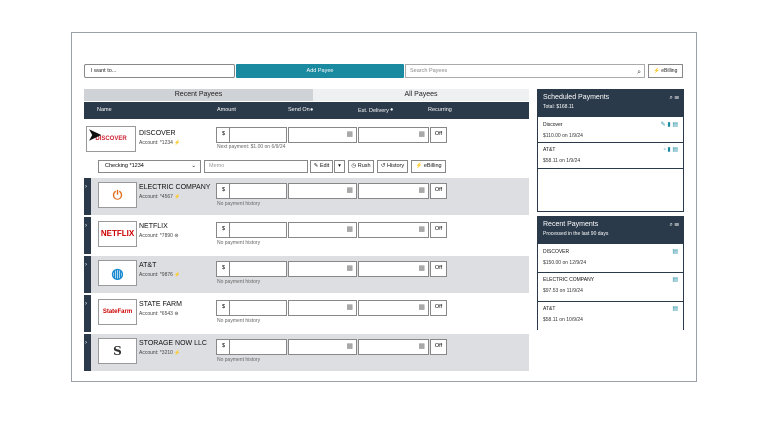 The width and height of the screenshot is (768, 432). Describe the element at coordinates (571, 224) in the screenshot. I see `recent-title: Recent Payments` at that location.